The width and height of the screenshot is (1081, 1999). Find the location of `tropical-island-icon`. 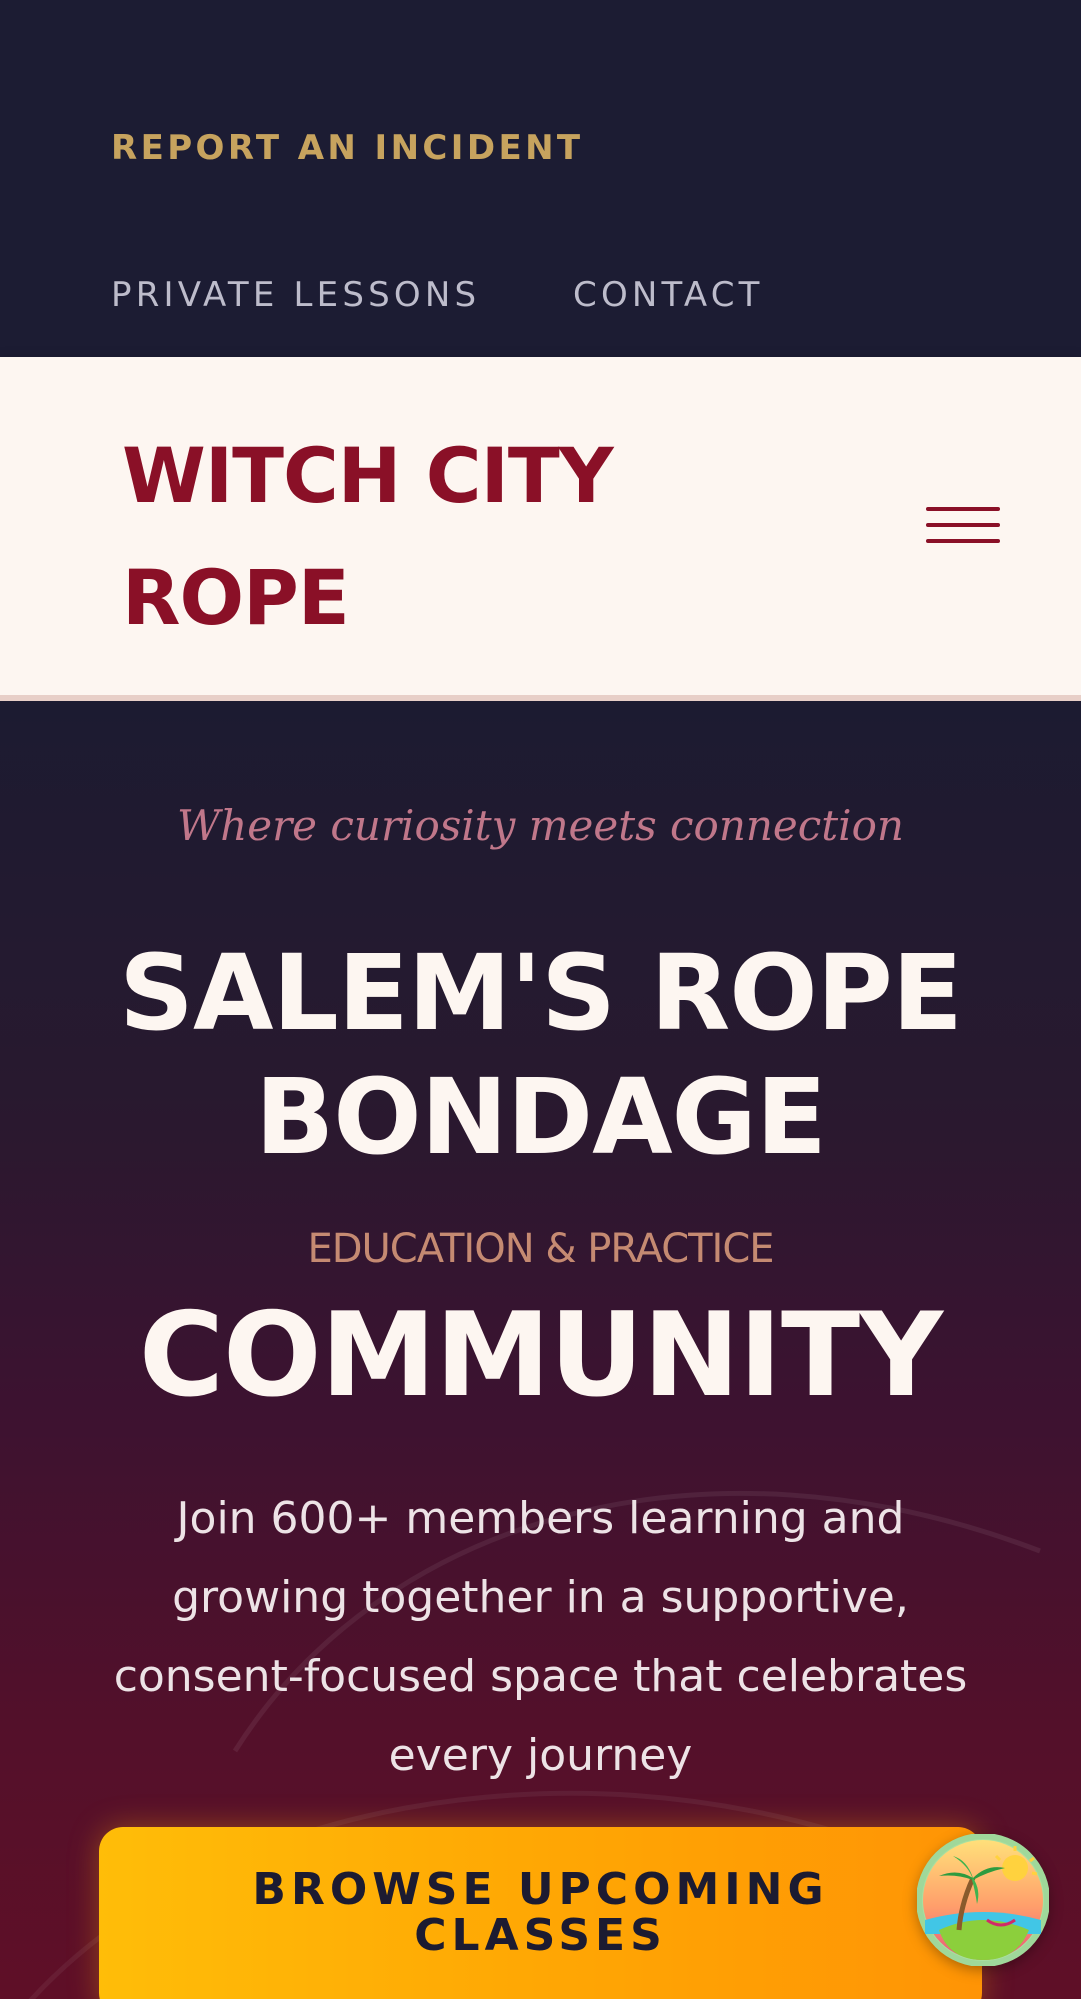

tropical-island-icon is located at coordinates (983, 1900).